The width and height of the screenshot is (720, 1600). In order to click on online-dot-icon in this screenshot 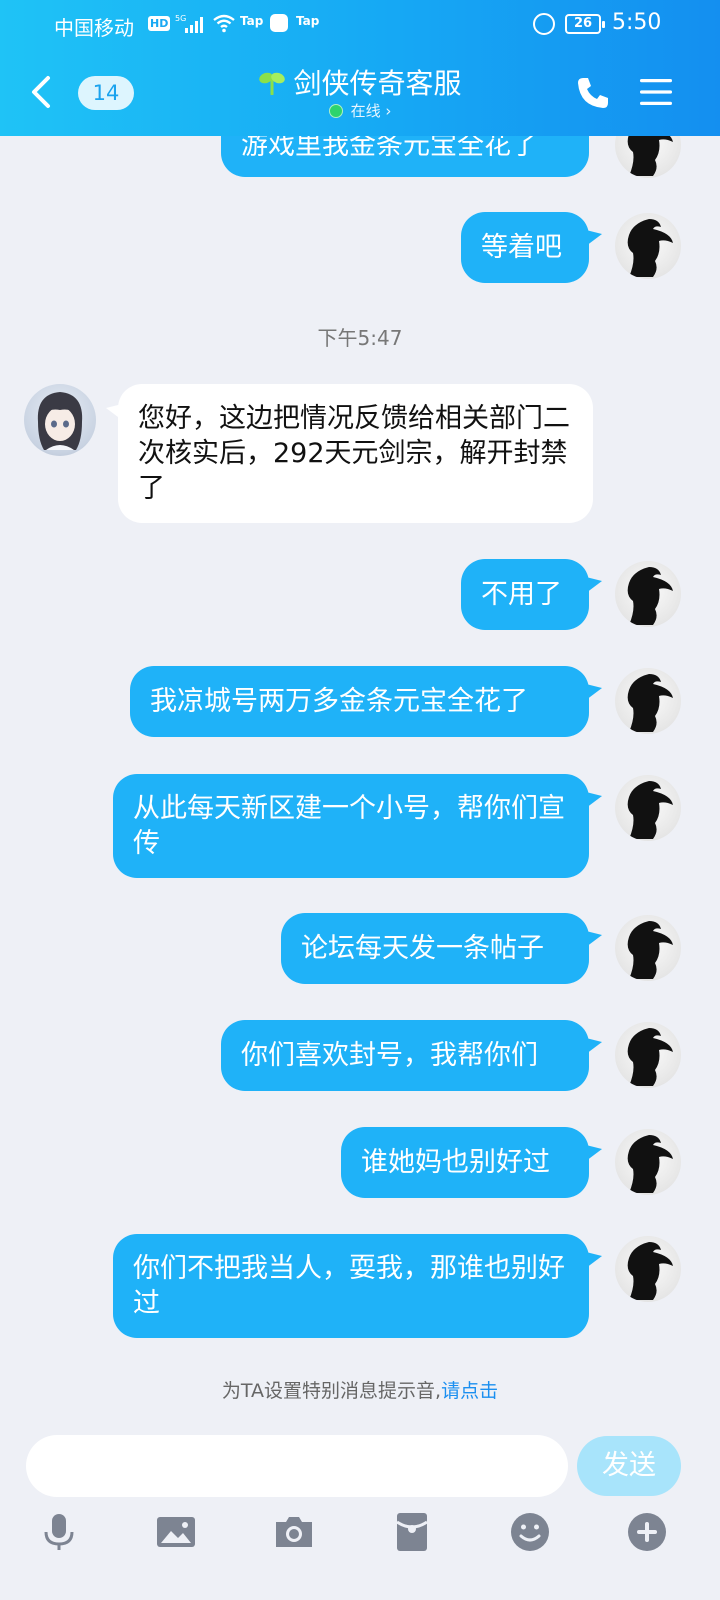, I will do `click(335, 111)`.